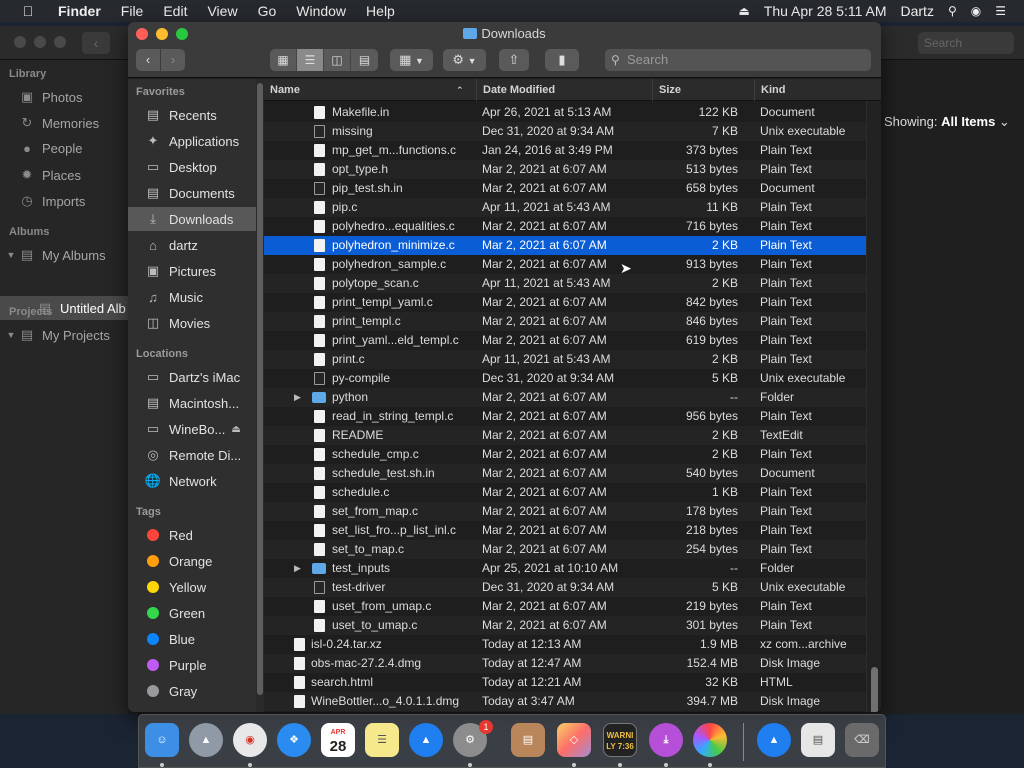 Image resolution: width=1024 pixels, height=768 pixels. I want to click on sidebar-item-imac: ▭ Dartz's iMac, so click(192, 377).